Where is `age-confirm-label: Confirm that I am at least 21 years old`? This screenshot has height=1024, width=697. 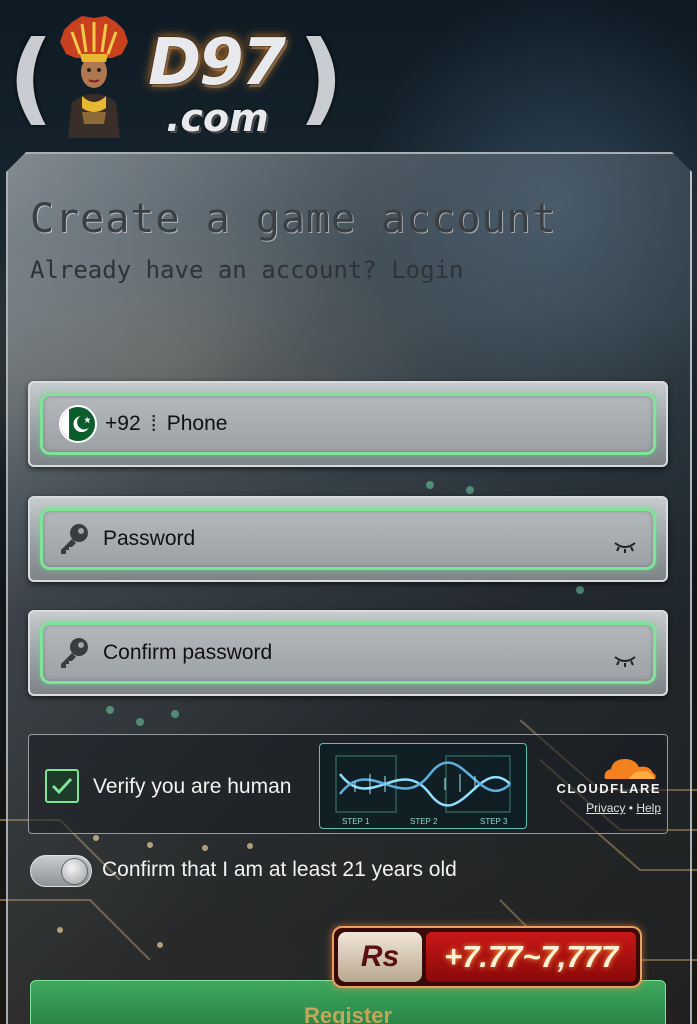 age-confirm-label: Confirm that I am at least 21 years old is located at coordinates (279, 869).